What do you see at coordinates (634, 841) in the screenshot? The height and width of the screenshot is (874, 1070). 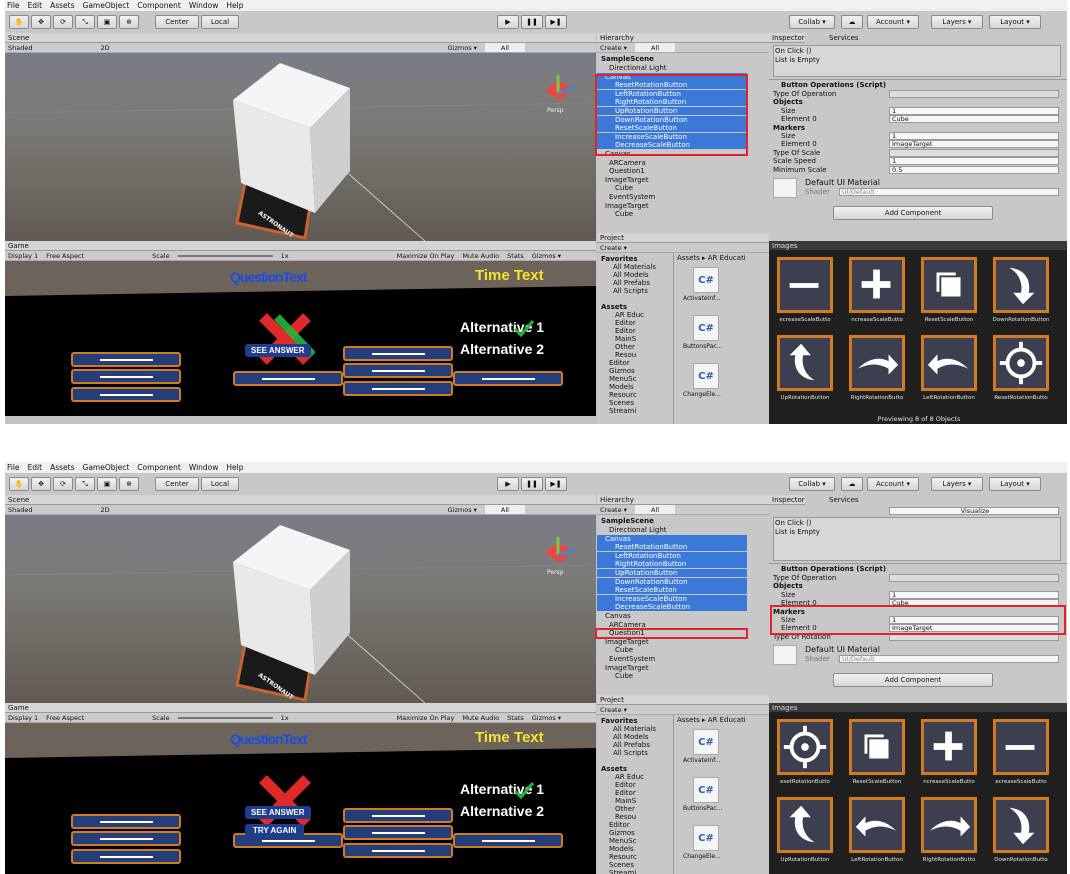 I see `asset-tree-item-8: MenuSc` at bounding box center [634, 841].